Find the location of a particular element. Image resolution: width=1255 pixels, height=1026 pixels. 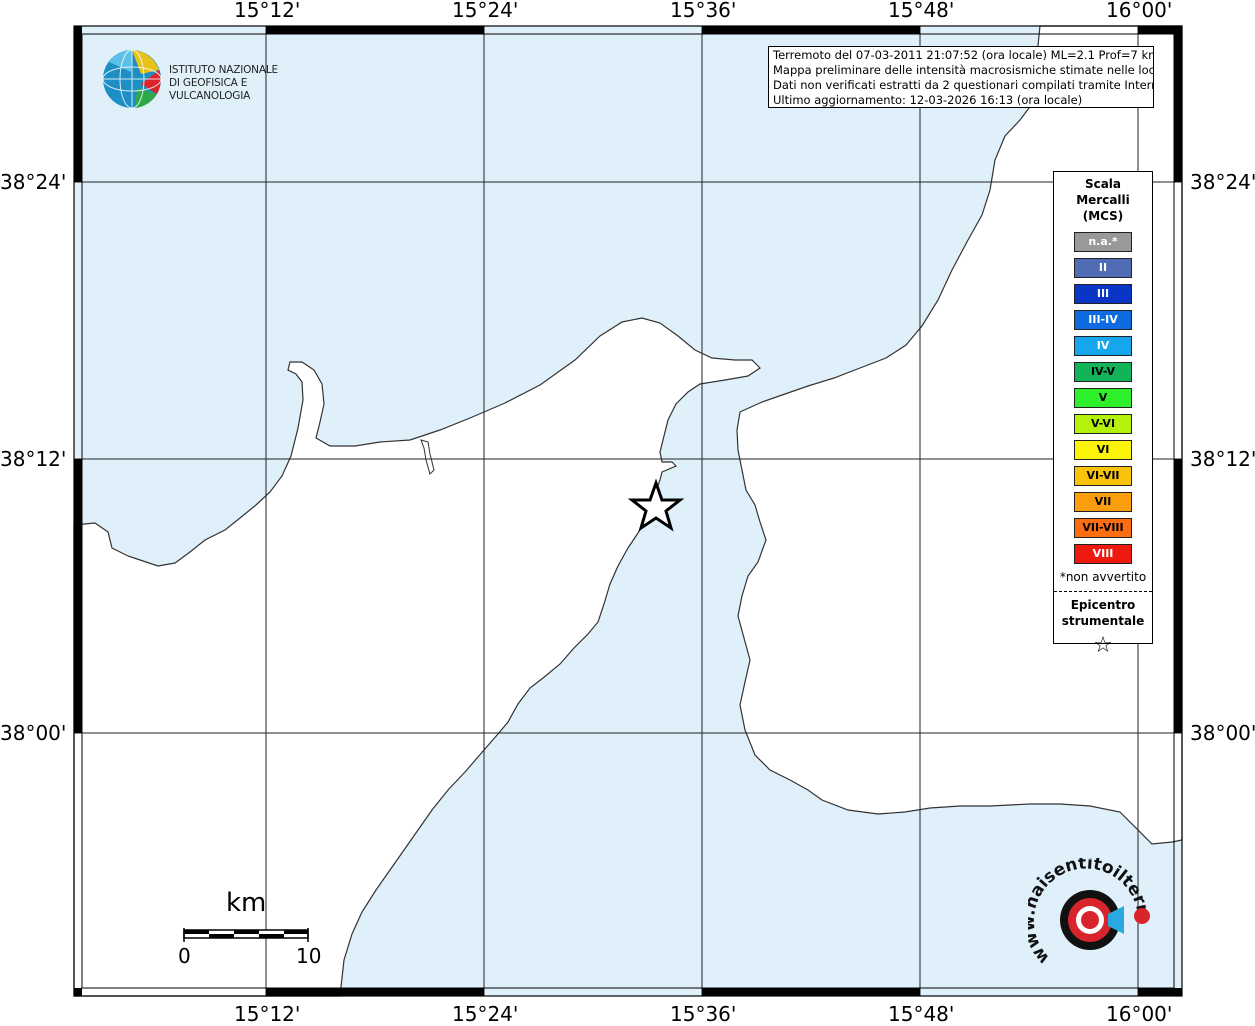

legend-item: V is located at coordinates (1103, 398).